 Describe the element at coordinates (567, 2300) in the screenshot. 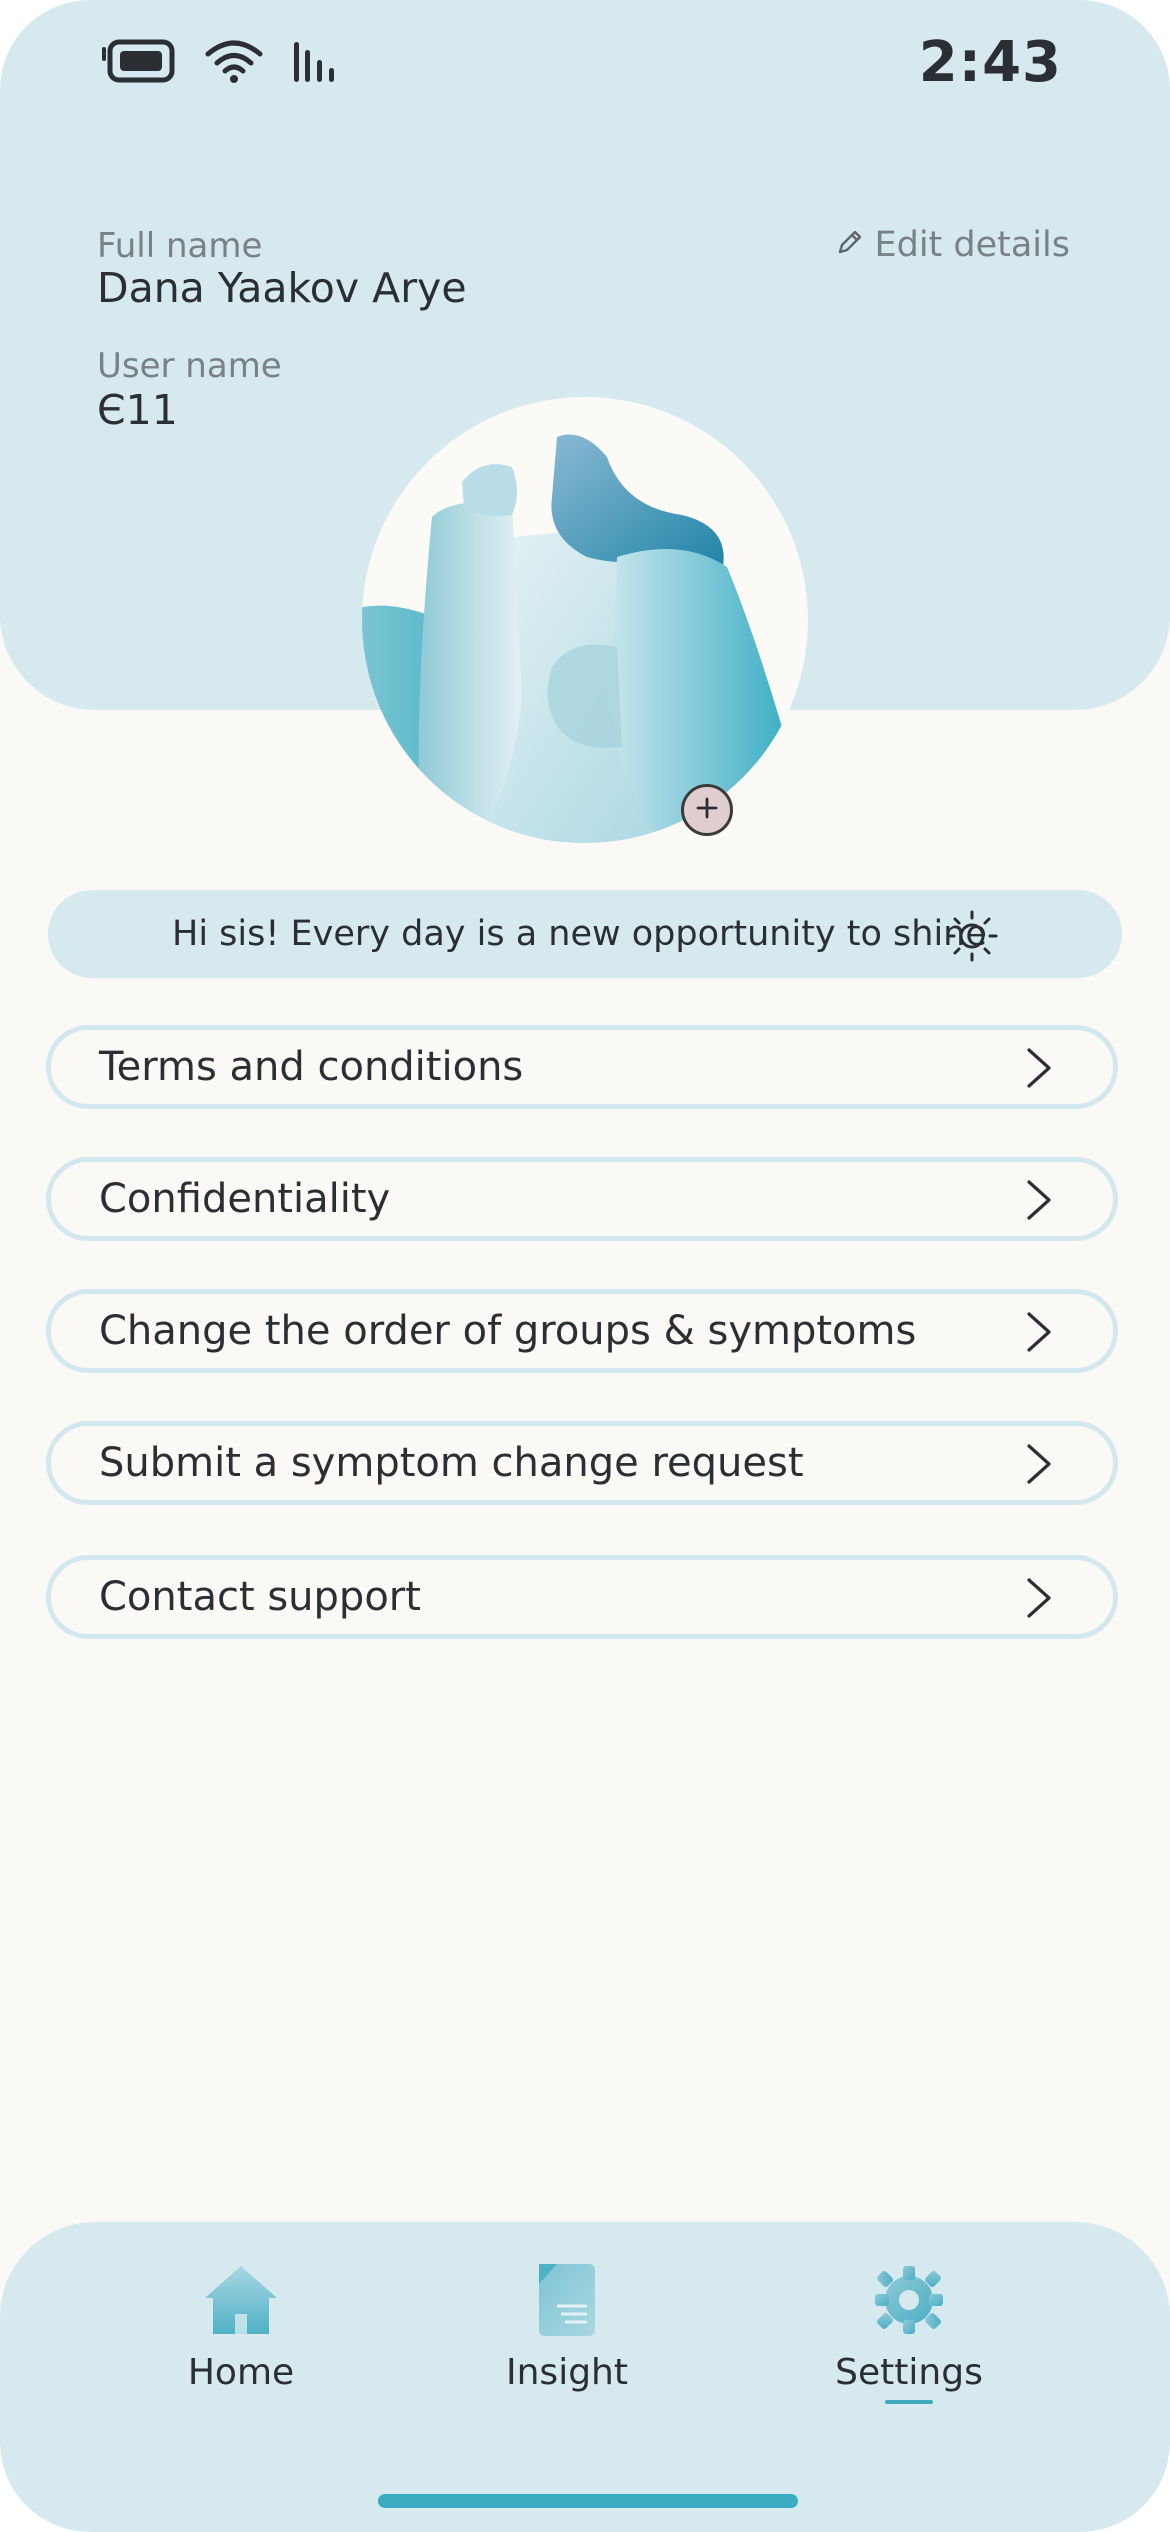

I see `insight-icon` at that location.